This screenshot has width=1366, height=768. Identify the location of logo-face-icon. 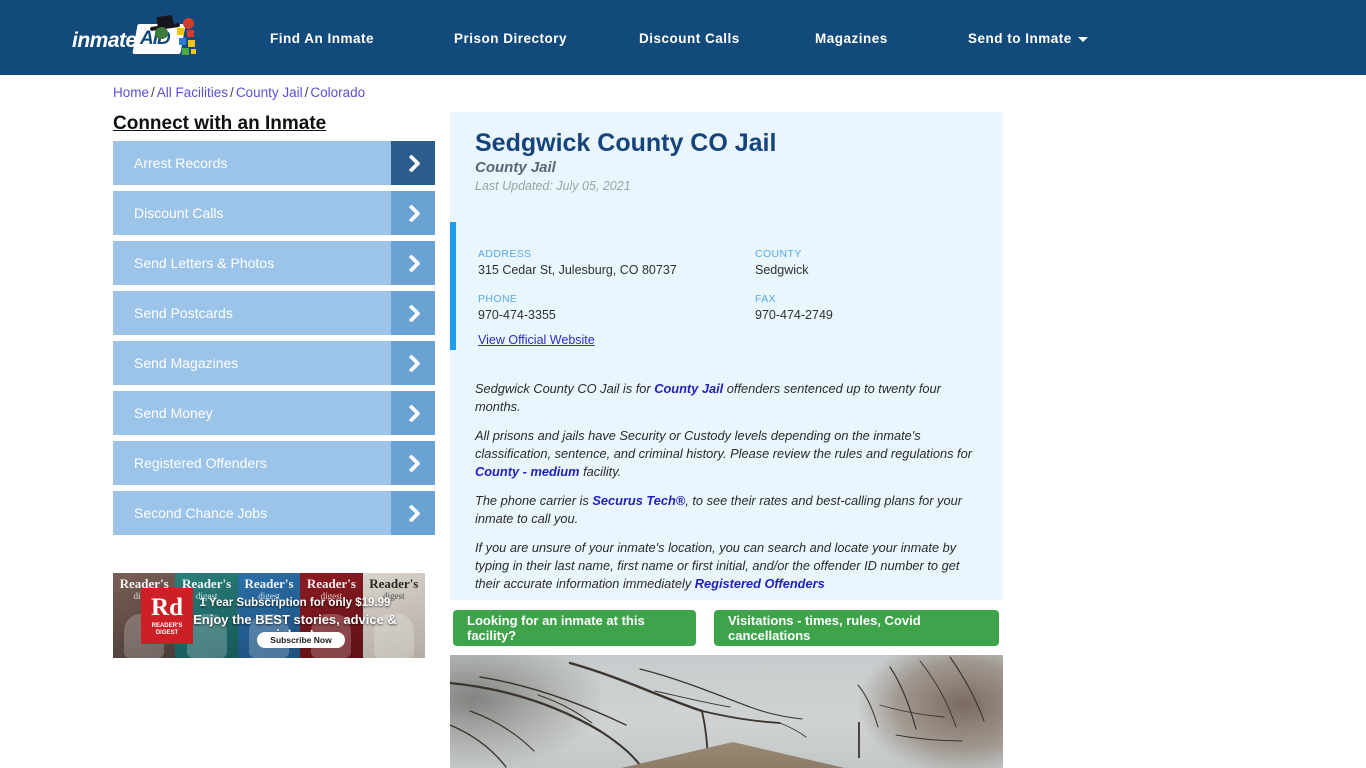
(161, 33).